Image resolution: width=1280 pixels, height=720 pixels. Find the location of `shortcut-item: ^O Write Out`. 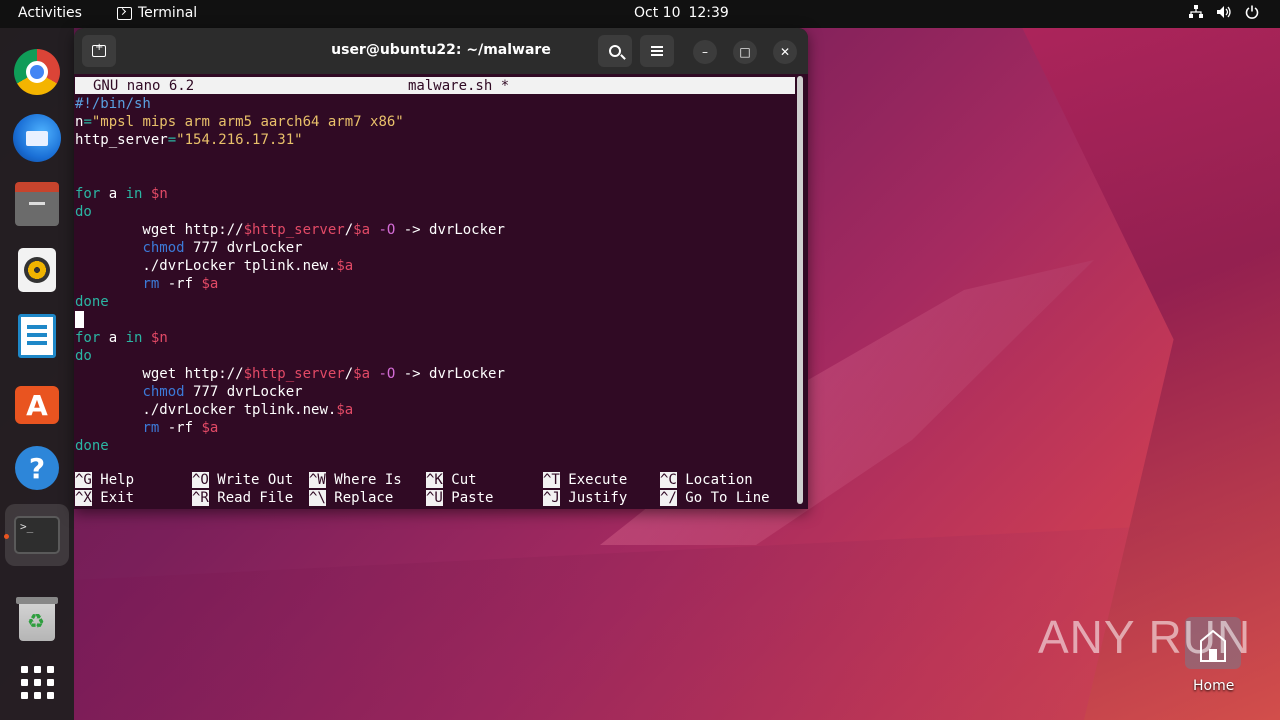

shortcut-item: ^O Write Out is located at coordinates (242, 480).